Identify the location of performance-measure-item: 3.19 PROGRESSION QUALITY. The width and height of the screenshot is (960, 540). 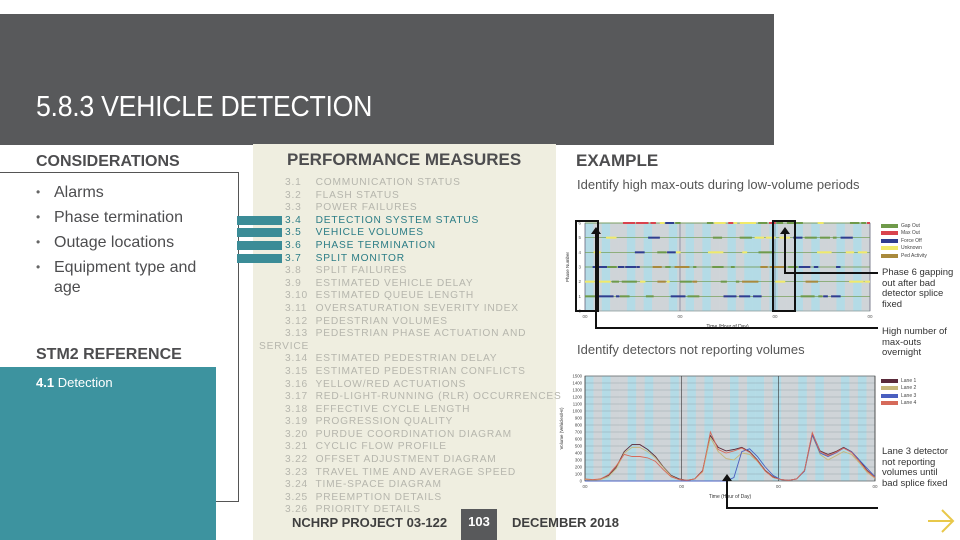
(403, 422).